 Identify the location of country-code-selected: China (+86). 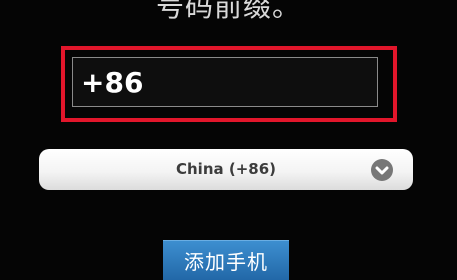
(225, 169).